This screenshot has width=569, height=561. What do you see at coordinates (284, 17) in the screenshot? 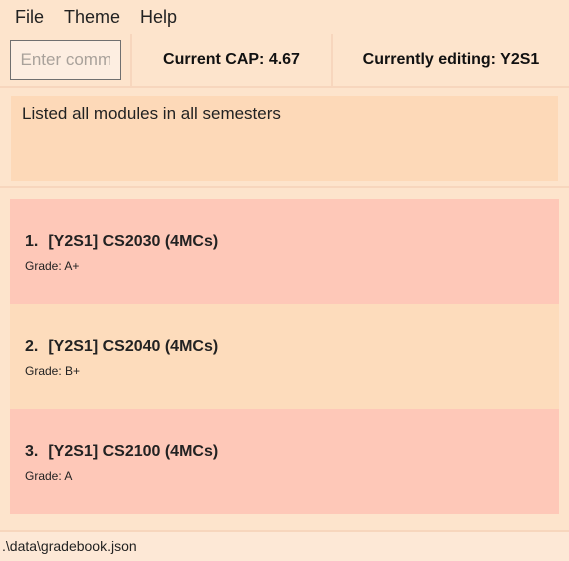
I see `menu-bar: File Theme Help` at bounding box center [284, 17].